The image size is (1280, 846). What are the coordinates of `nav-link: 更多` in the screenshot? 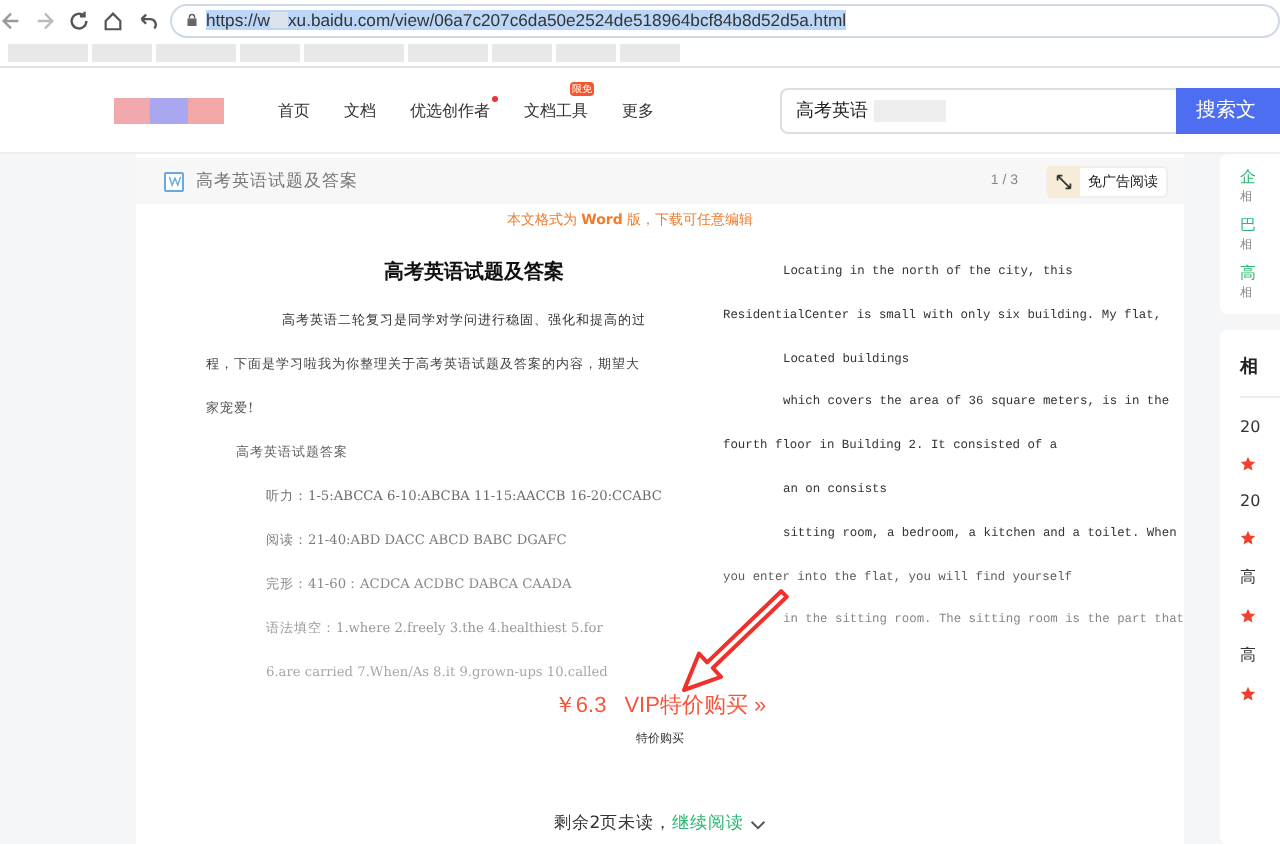 It's located at (638, 110).